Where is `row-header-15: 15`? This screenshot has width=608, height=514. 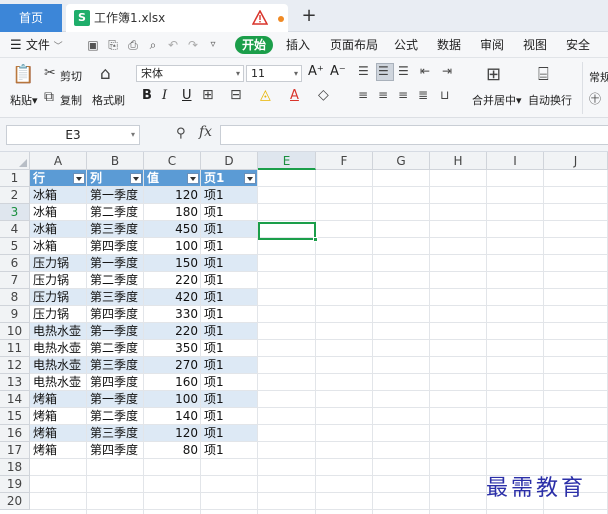 row-header-15: 15 is located at coordinates (15, 416).